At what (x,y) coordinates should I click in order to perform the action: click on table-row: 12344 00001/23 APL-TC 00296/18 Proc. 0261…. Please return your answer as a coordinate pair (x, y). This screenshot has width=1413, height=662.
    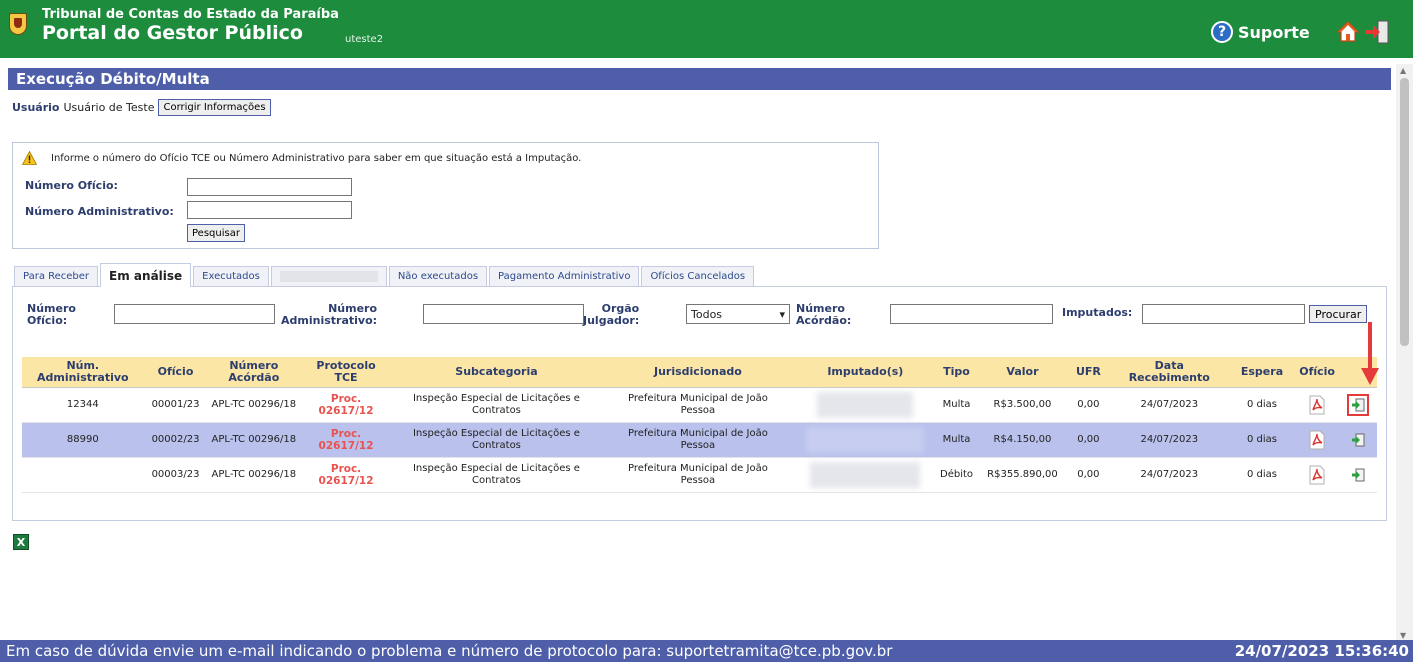
    Looking at the image, I should click on (699, 405).